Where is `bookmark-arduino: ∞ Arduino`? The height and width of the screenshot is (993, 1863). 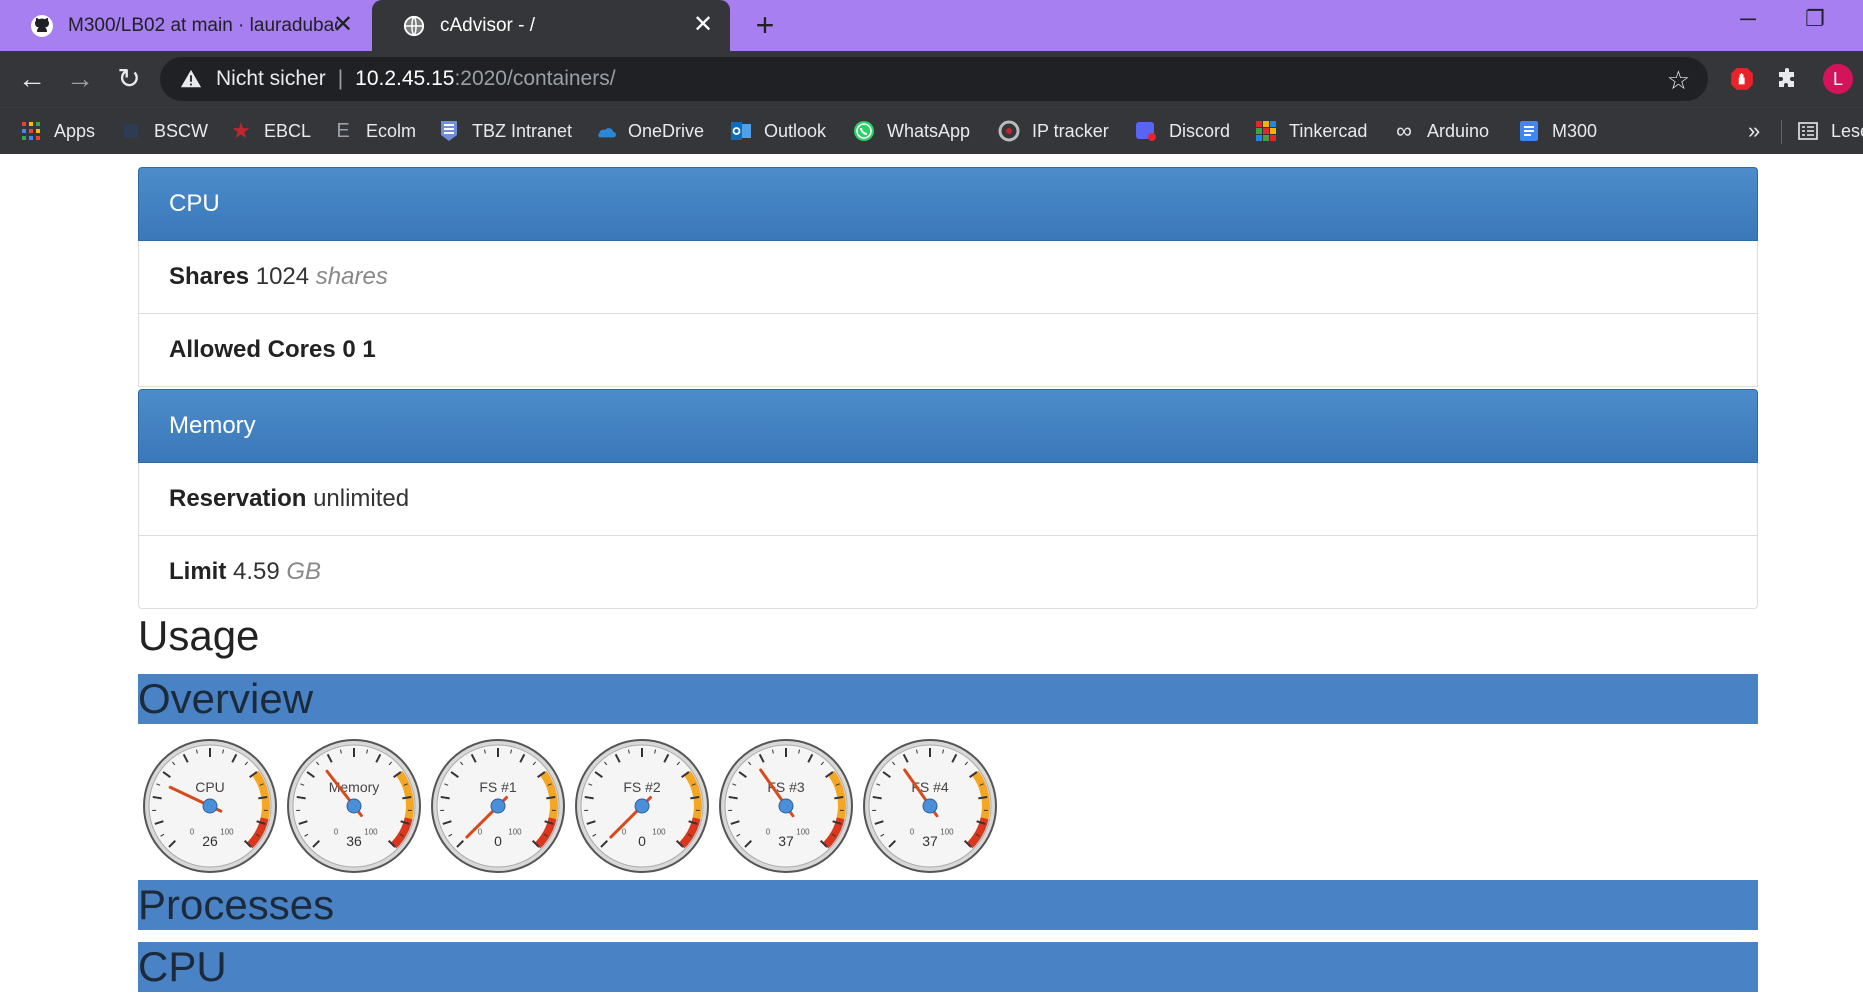 bookmark-arduino: ∞ Arduino is located at coordinates (1441, 131).